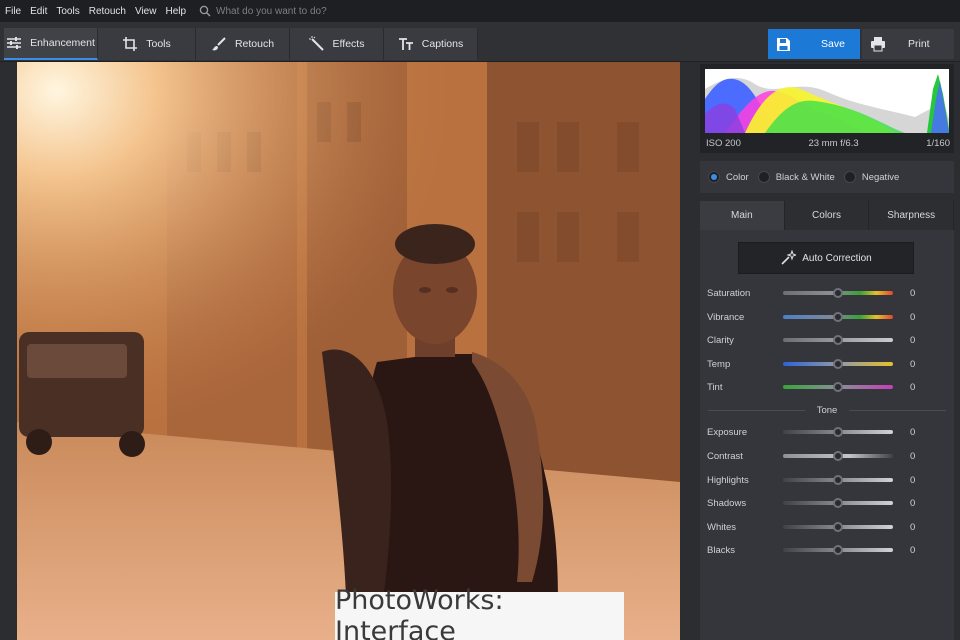  What do you see at coordinates (729, 293) in the screenshot?
I see `slider-label: Saturation` at bounding box center [729, 293].